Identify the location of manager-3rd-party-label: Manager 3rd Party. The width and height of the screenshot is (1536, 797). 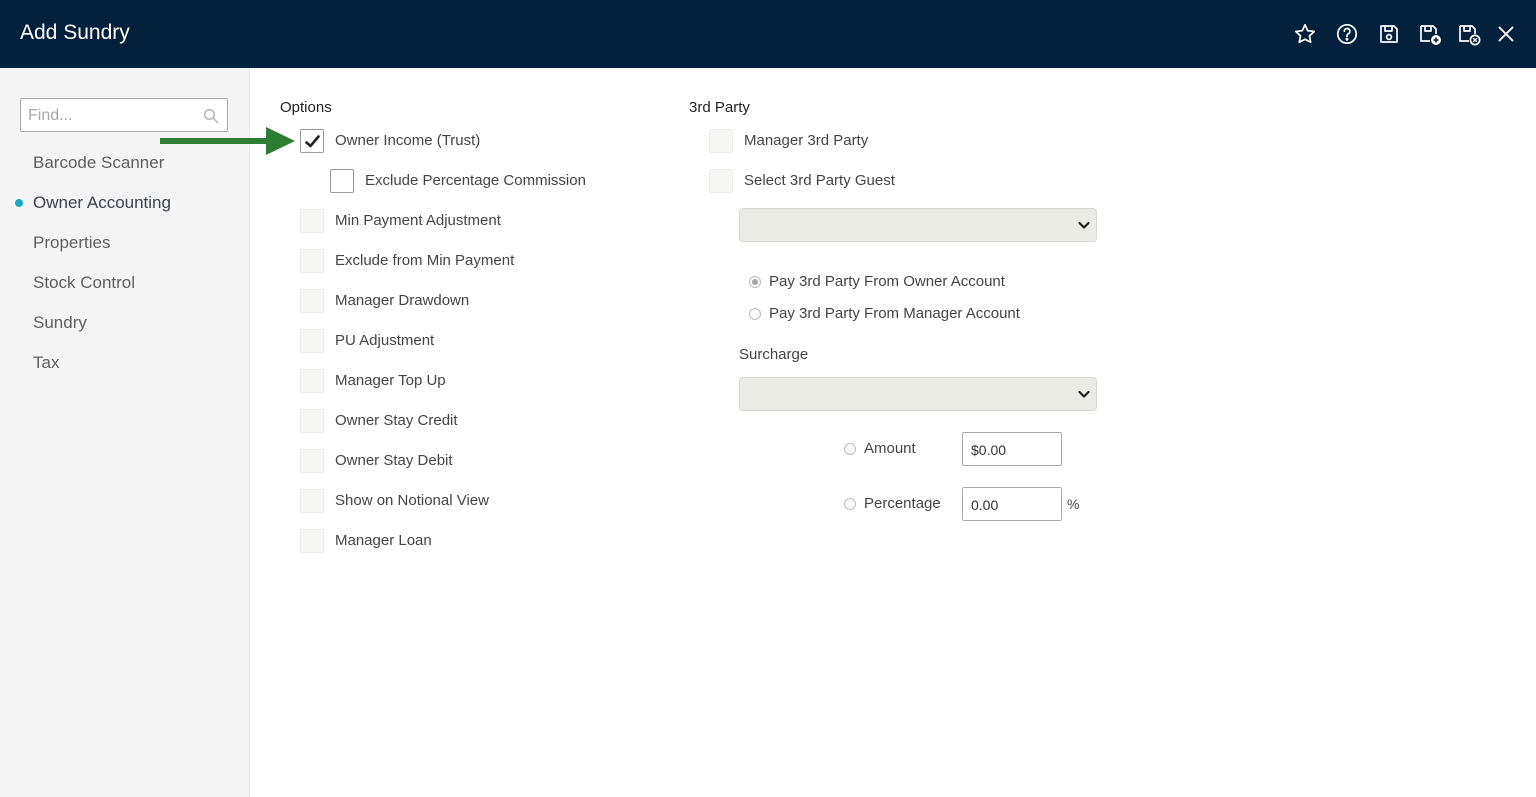
(806, 140).